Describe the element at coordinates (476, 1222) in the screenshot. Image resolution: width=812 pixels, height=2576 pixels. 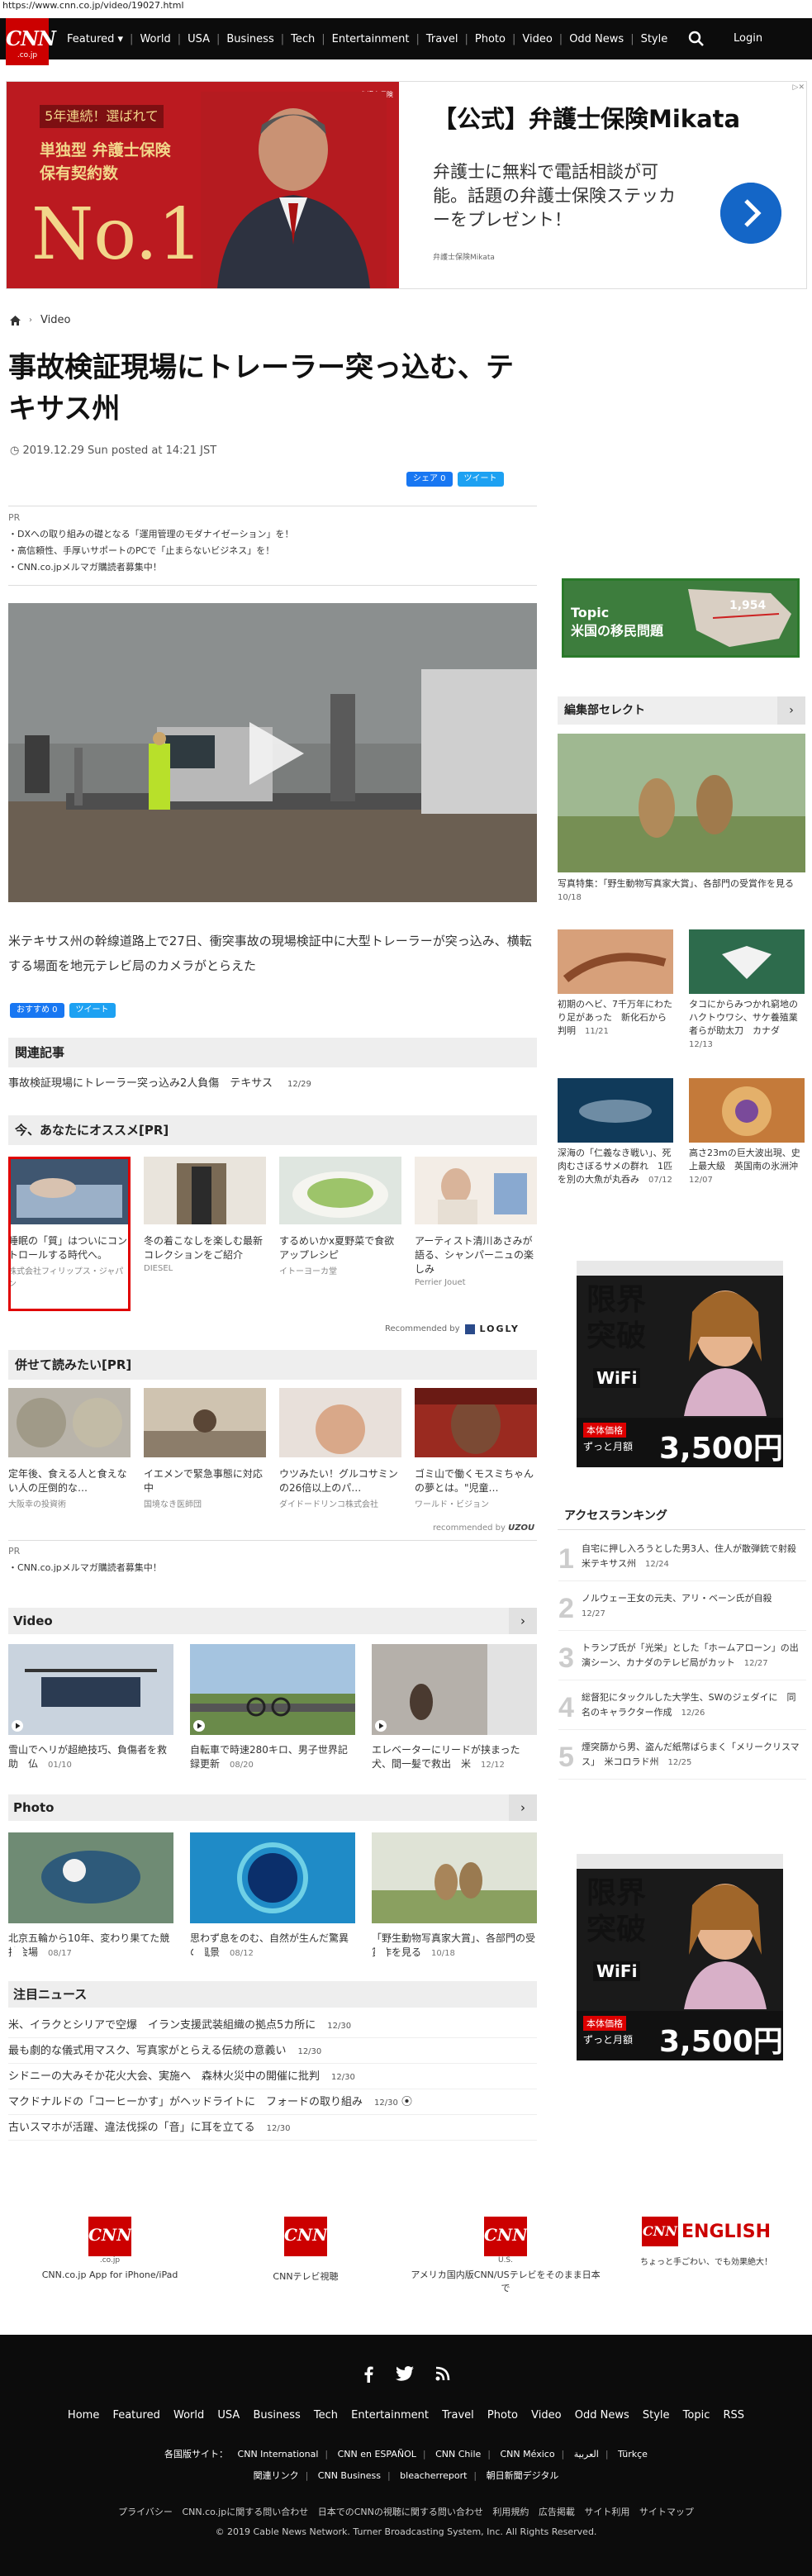
I see `recommend-item: アーティスト清川あさみが語る、シャンパーニュの楽しみ Perrier Jouet` at that location.